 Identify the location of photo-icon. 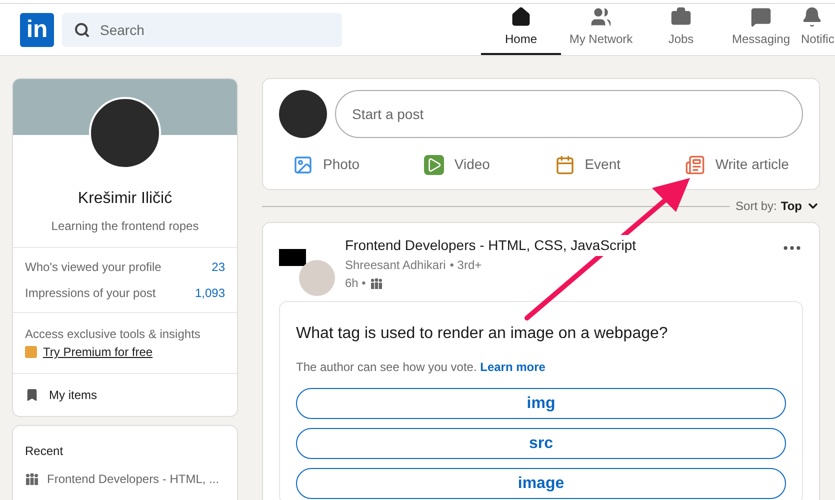
(303, 164).